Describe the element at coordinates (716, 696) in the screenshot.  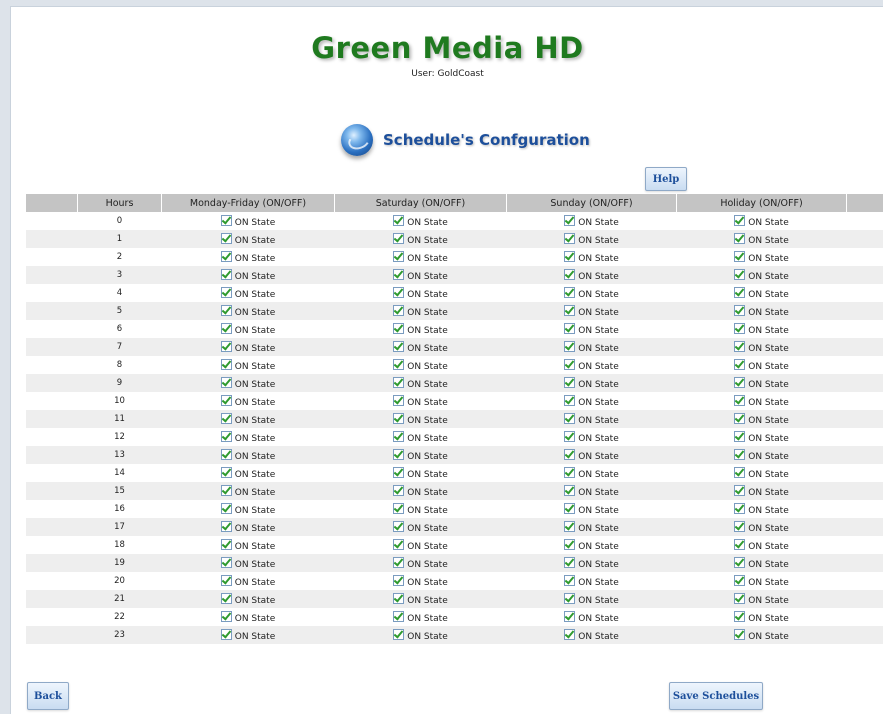
I see `save-schedules-button: Save Schedules` at that location.